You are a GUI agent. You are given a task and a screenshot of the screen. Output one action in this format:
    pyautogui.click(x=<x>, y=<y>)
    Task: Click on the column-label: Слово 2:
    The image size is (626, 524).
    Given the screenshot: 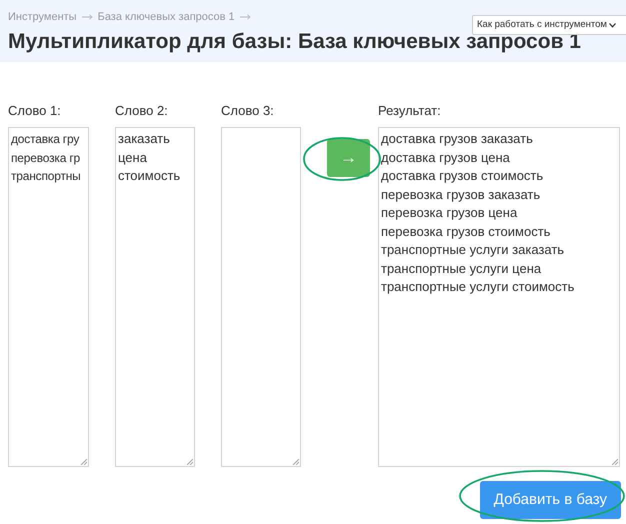 What is the action you would take?
    pyautogui.click(x=142, y=111)
    